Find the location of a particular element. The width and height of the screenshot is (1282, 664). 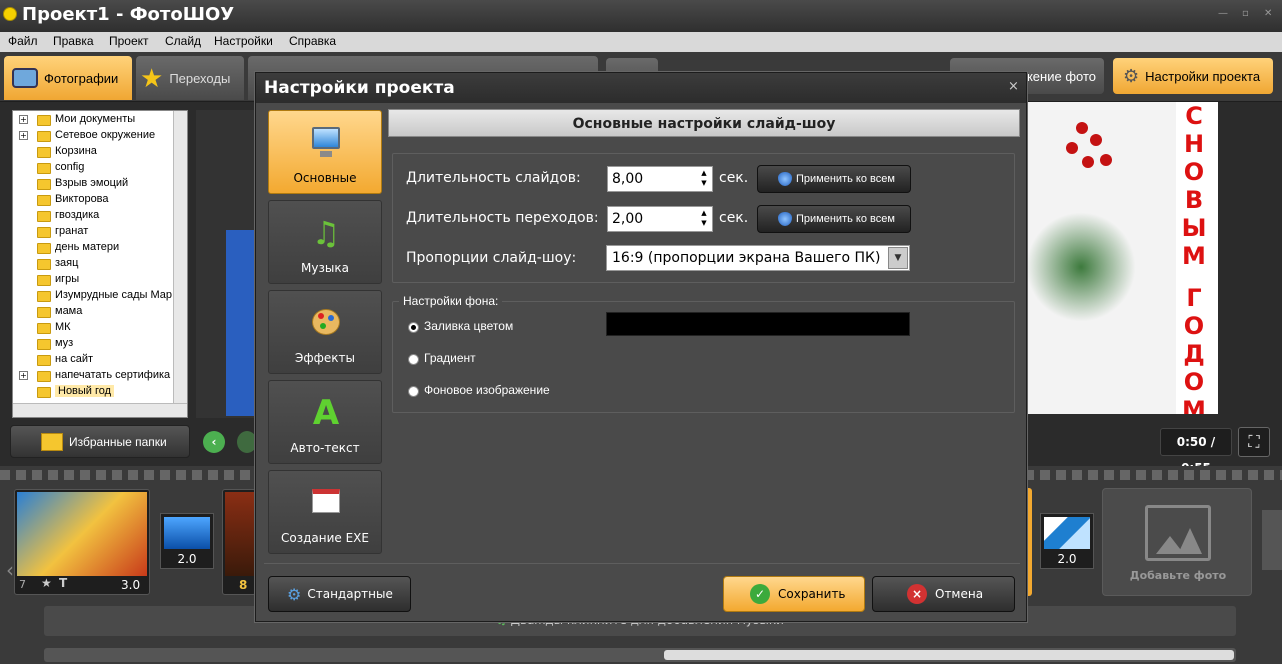

tree-item: МК is located at coordinates (63, 327).